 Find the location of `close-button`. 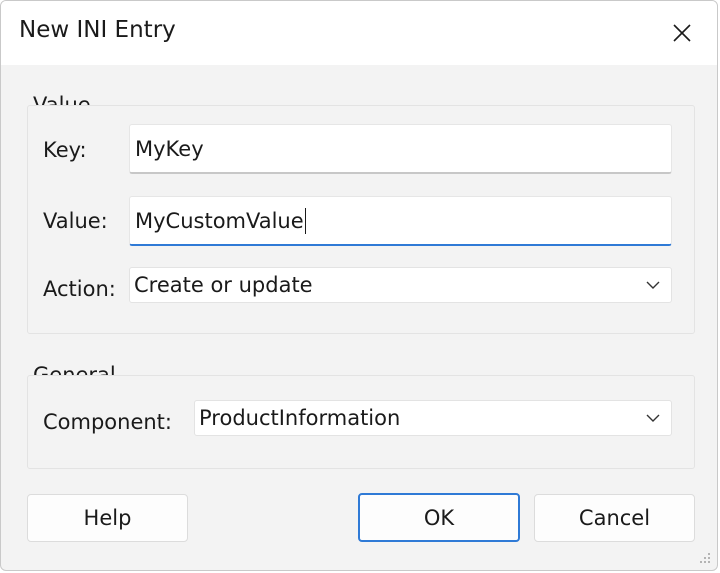

close-button is located at coordinates (682, 33).